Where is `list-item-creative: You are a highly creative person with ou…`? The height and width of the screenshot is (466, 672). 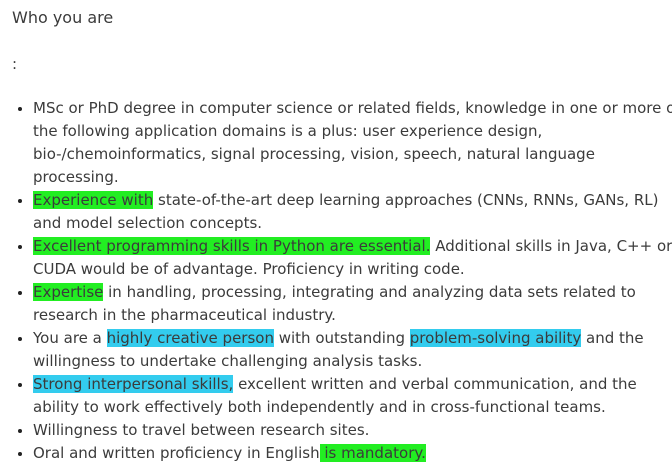
list-item-creative: You are a highly creative person with ou… is located at coordinates (352, 350).